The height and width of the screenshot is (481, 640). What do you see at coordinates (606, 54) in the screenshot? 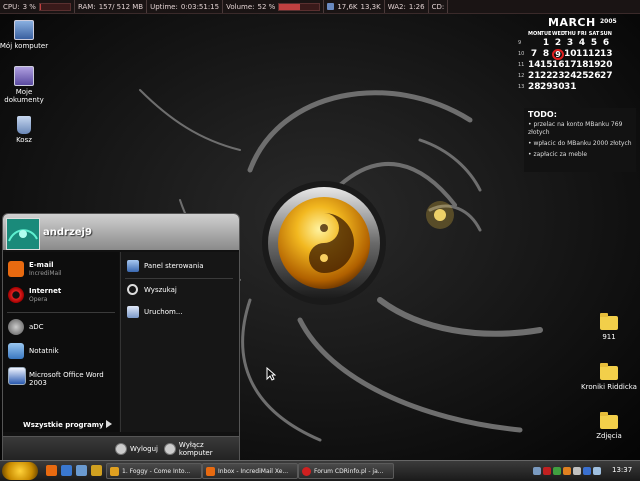
I see `calendar-day: 13` at bounding box center [606, 54].